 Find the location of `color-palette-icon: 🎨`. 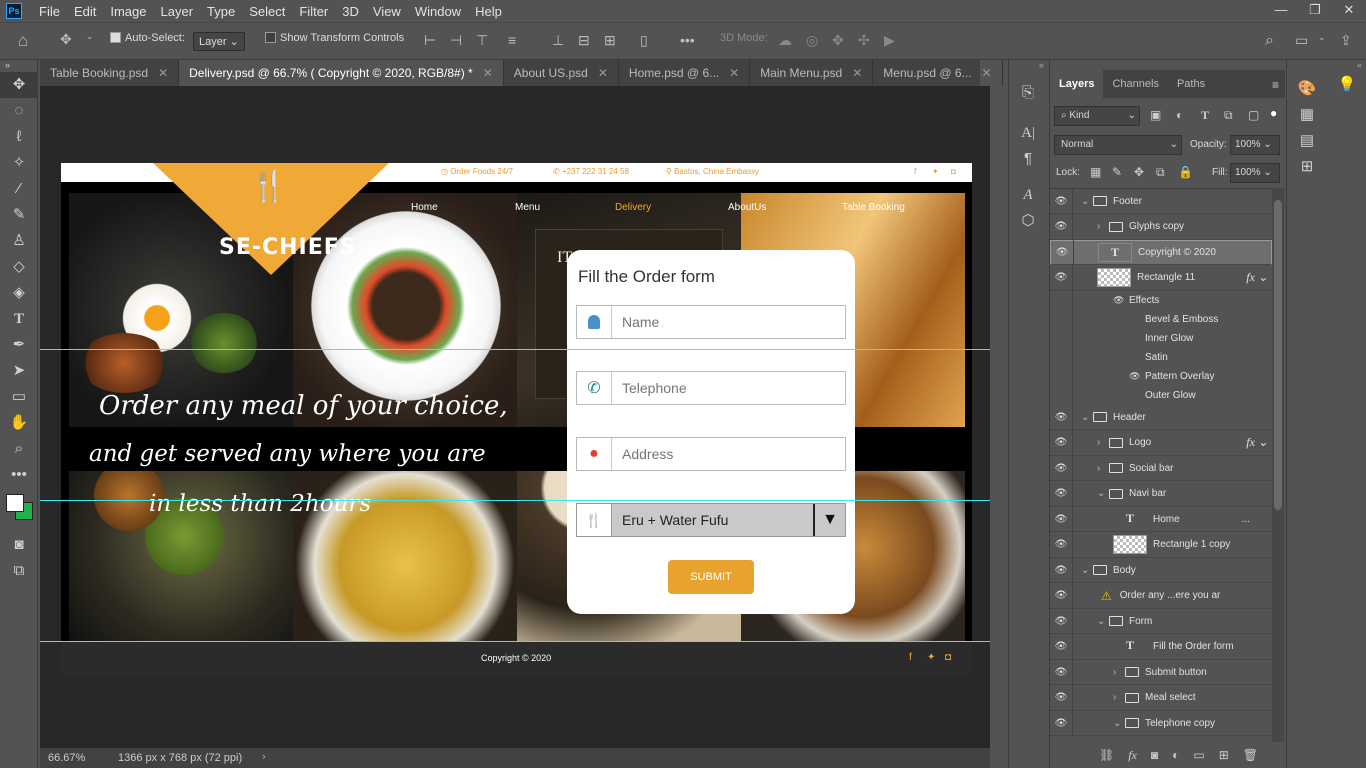

color-palette-icon: 🎨 is located at coordinates (1307, 89).